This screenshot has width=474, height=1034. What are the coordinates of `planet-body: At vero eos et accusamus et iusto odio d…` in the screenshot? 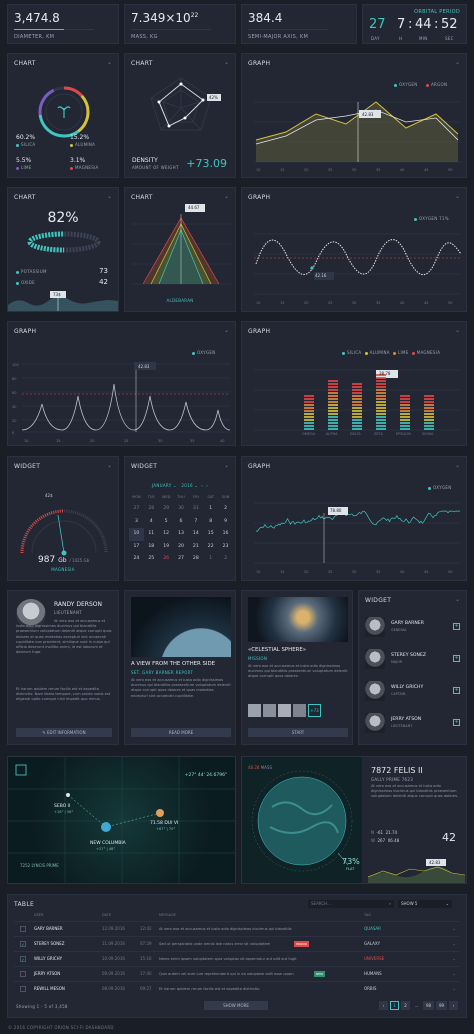 It's located at (415, 791).